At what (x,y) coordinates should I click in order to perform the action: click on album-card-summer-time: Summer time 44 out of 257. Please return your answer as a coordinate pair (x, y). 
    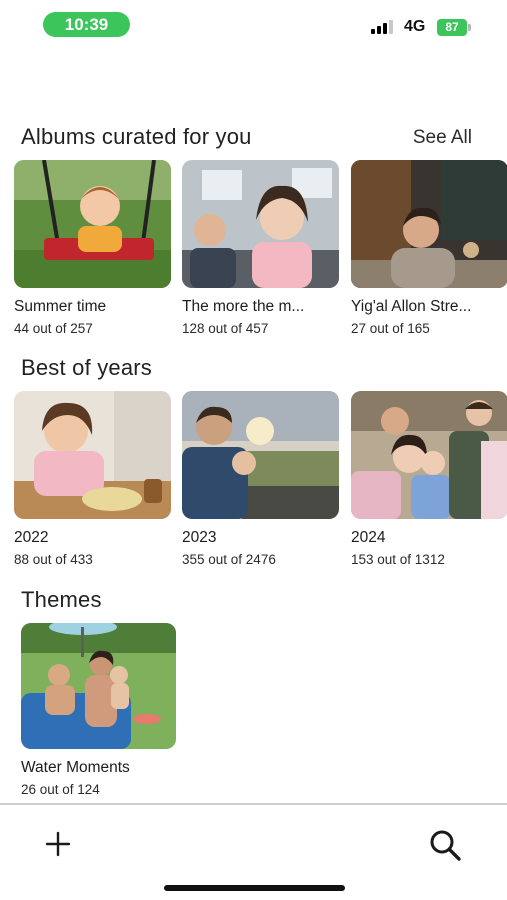
    Looking at the image, I should click on (92, 248).